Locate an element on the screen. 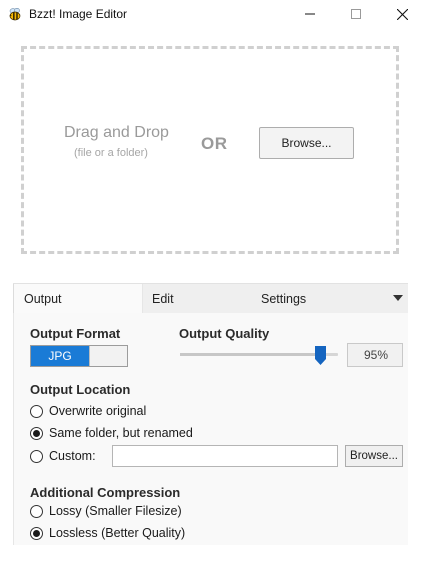 Image resolution: width=425 pixels, height=574 pixels. radio-lossless: Lossless (Better Quality) is located at coordinates (107, 533).